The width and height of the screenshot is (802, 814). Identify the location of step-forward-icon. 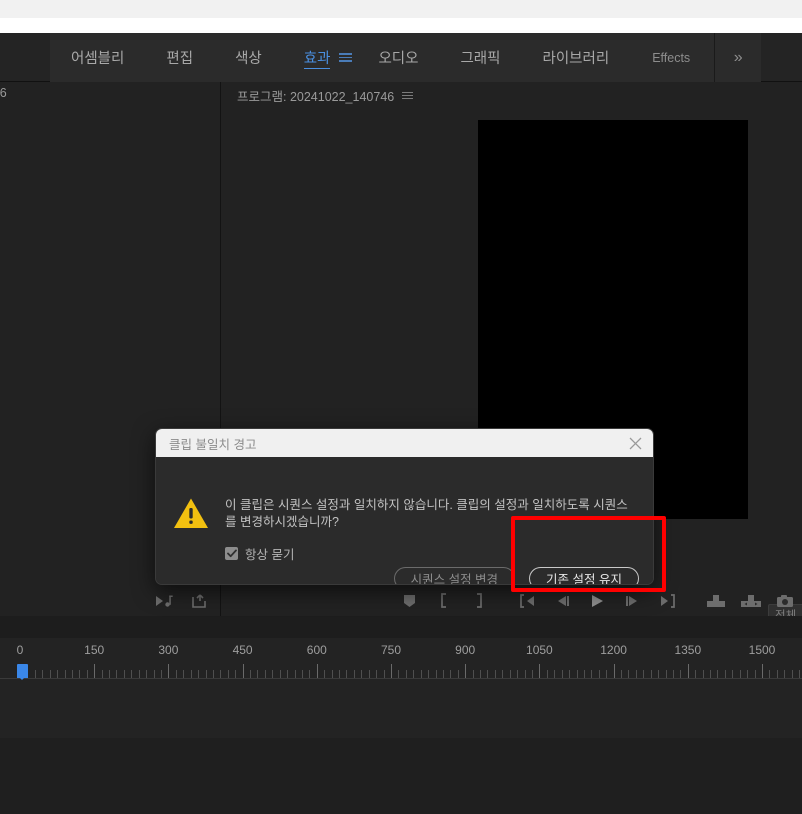
(632, 600).